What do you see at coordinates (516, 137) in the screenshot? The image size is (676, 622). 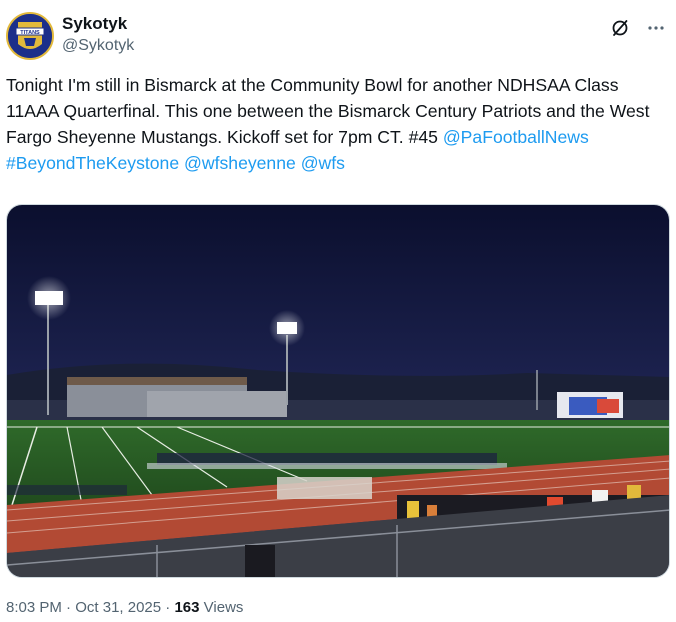 I see `mention-pafootballnews: @PaFootballNews` at bounding box center [516, 137].